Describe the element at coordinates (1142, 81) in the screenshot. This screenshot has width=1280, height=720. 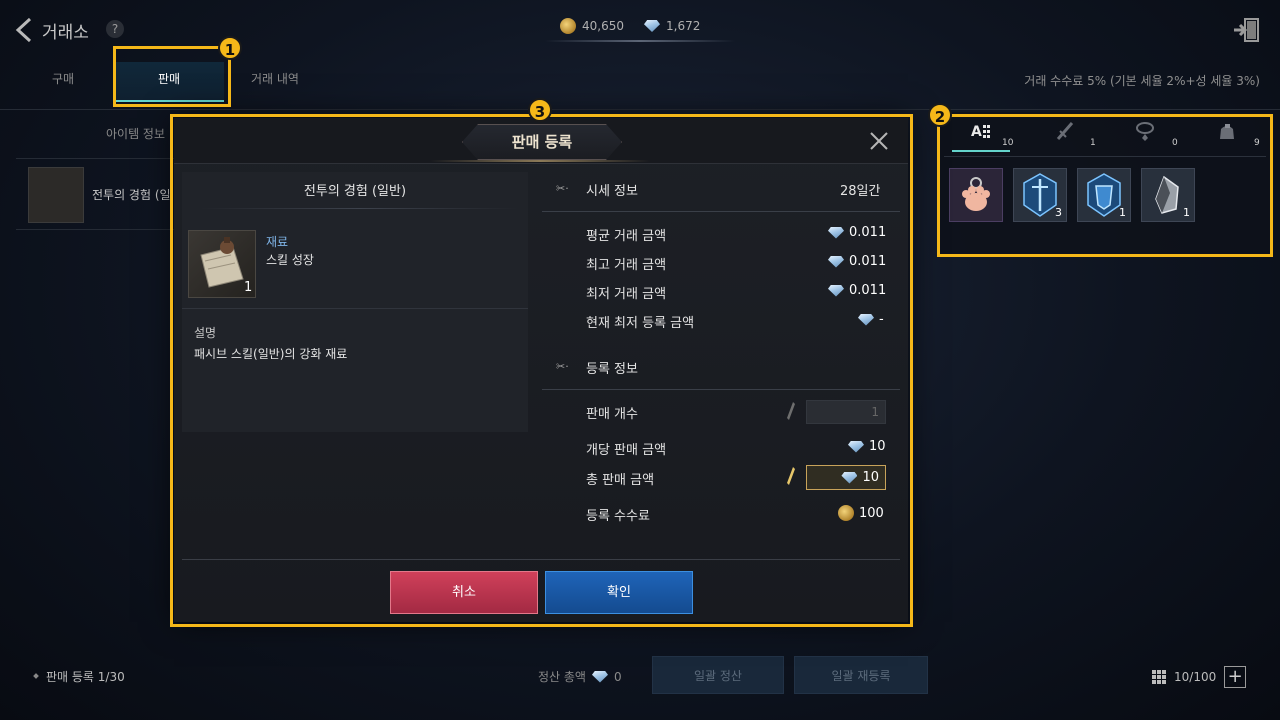
I see `trade-fee-info: 거래 수수료 5% (기본 세율 2%+성 세율 3%)` at that location.